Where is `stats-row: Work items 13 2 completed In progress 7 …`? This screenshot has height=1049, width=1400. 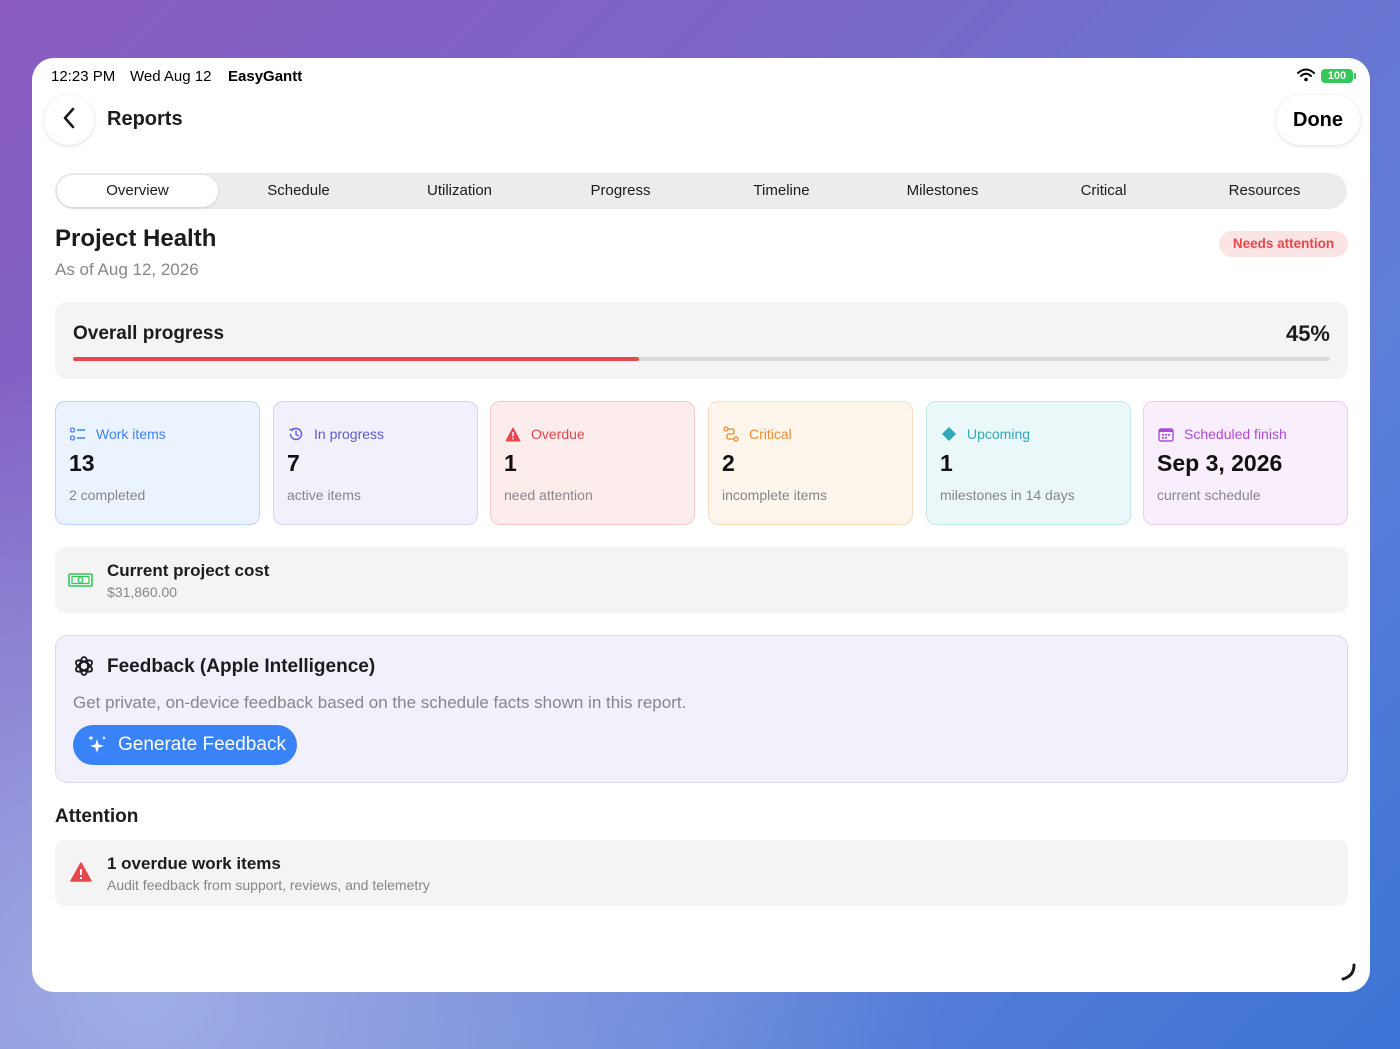
stats-row: Work items 13 2 completed In progress 7 … is located at coordinates (701, 463).